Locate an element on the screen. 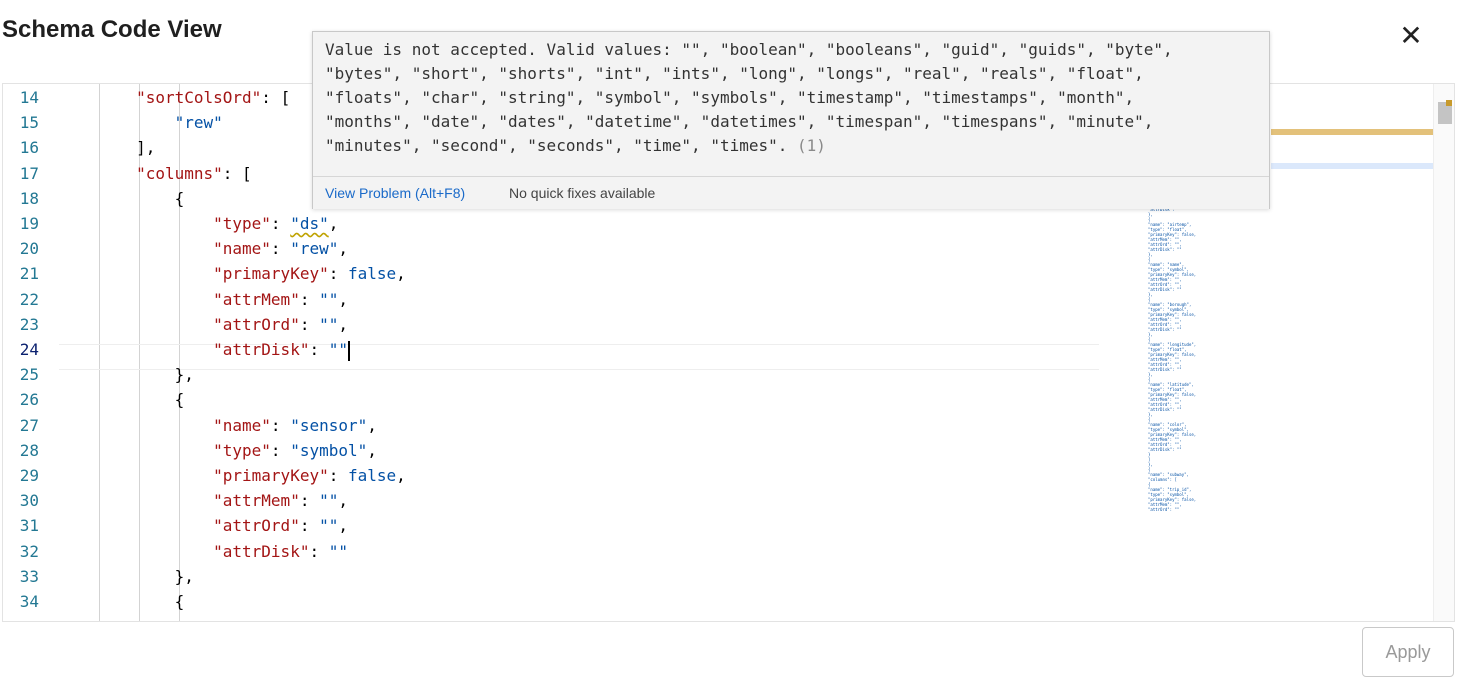 This screenshot has height=683, width=1457. code-line: "name": "sensor", is located at coordinates (218, 426).